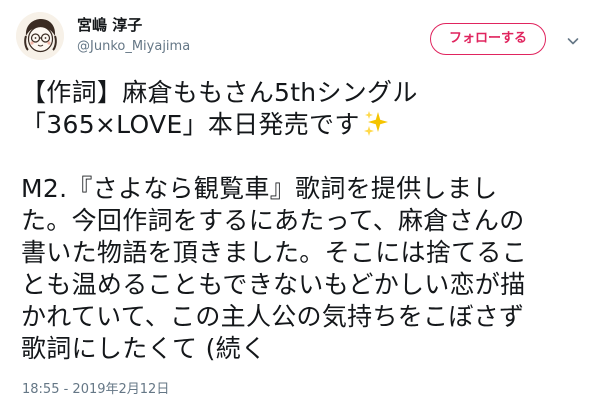 This screenshot has height=406, width=603. I want to click on avatar, so click(40, 36).